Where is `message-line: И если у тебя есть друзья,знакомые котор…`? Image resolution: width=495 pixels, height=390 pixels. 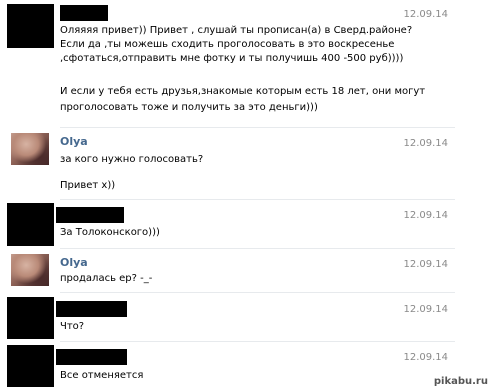
message-line: И если у тебя есть друзья,знакомые котор… is located at coordinates (243, 91).